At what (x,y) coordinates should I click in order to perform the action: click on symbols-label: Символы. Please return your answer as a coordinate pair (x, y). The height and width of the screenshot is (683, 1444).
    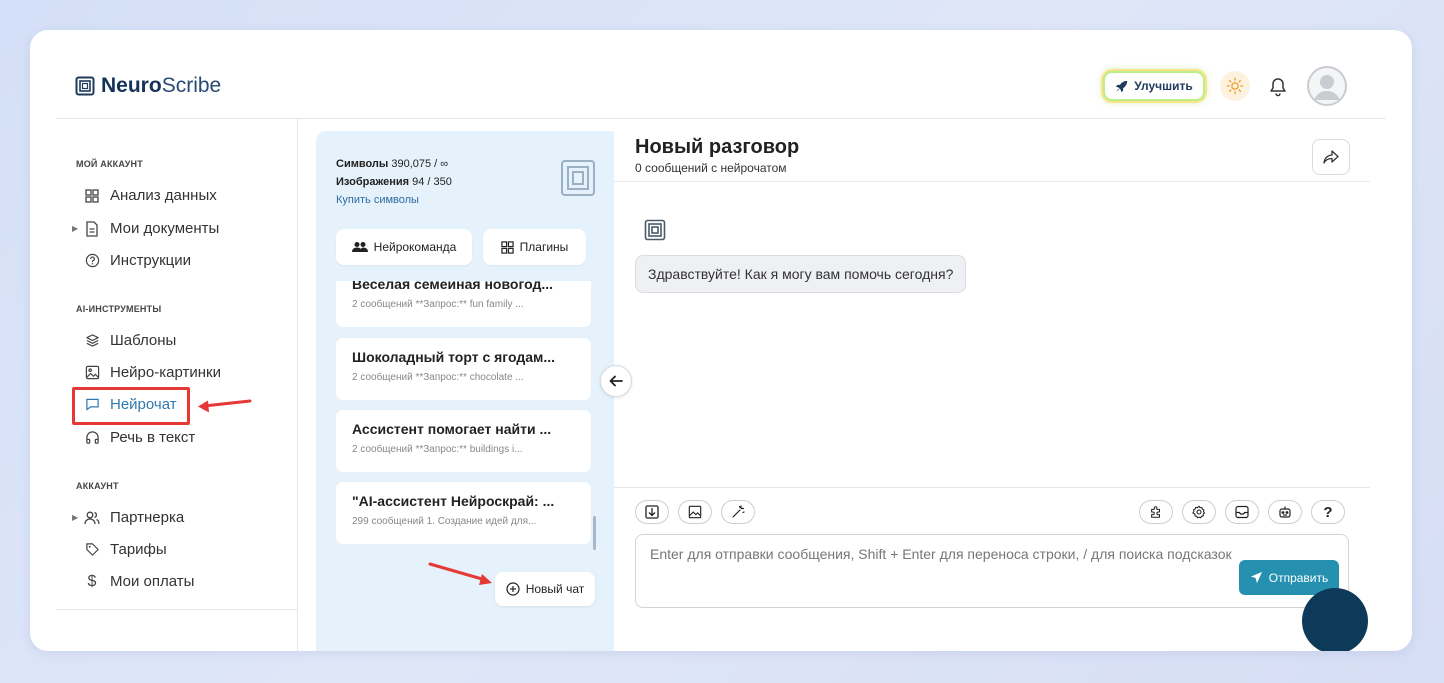
    Looking at the image, I should click on (362, 164).